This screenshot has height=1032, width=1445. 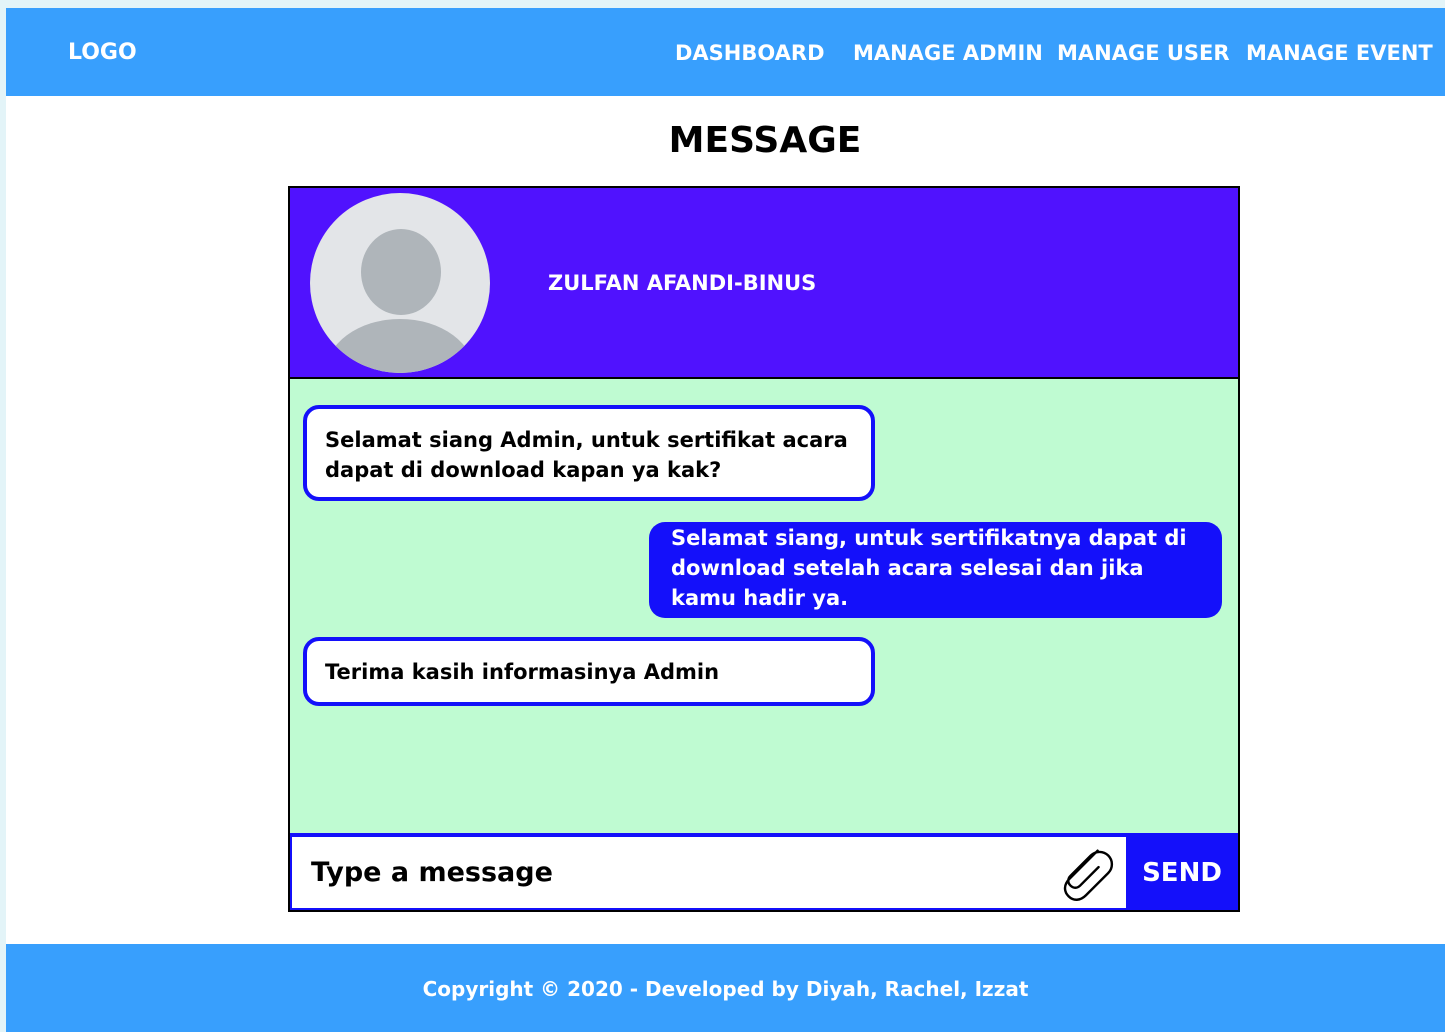 I want to click on avatar, so click(x=400, y=283).